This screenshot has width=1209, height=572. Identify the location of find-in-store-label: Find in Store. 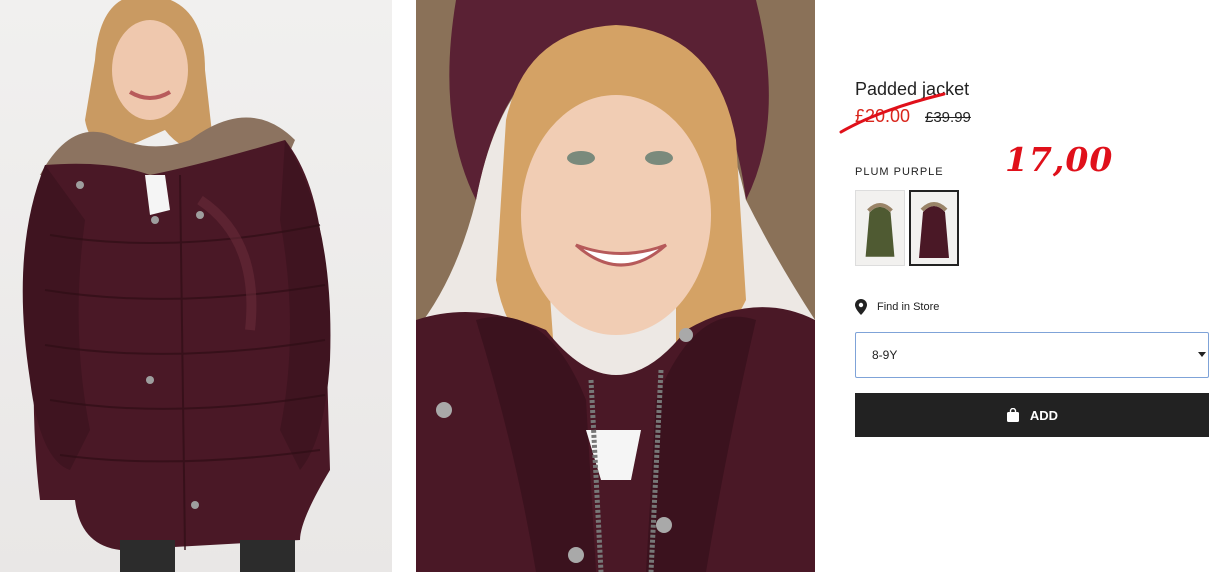
(908, 307).